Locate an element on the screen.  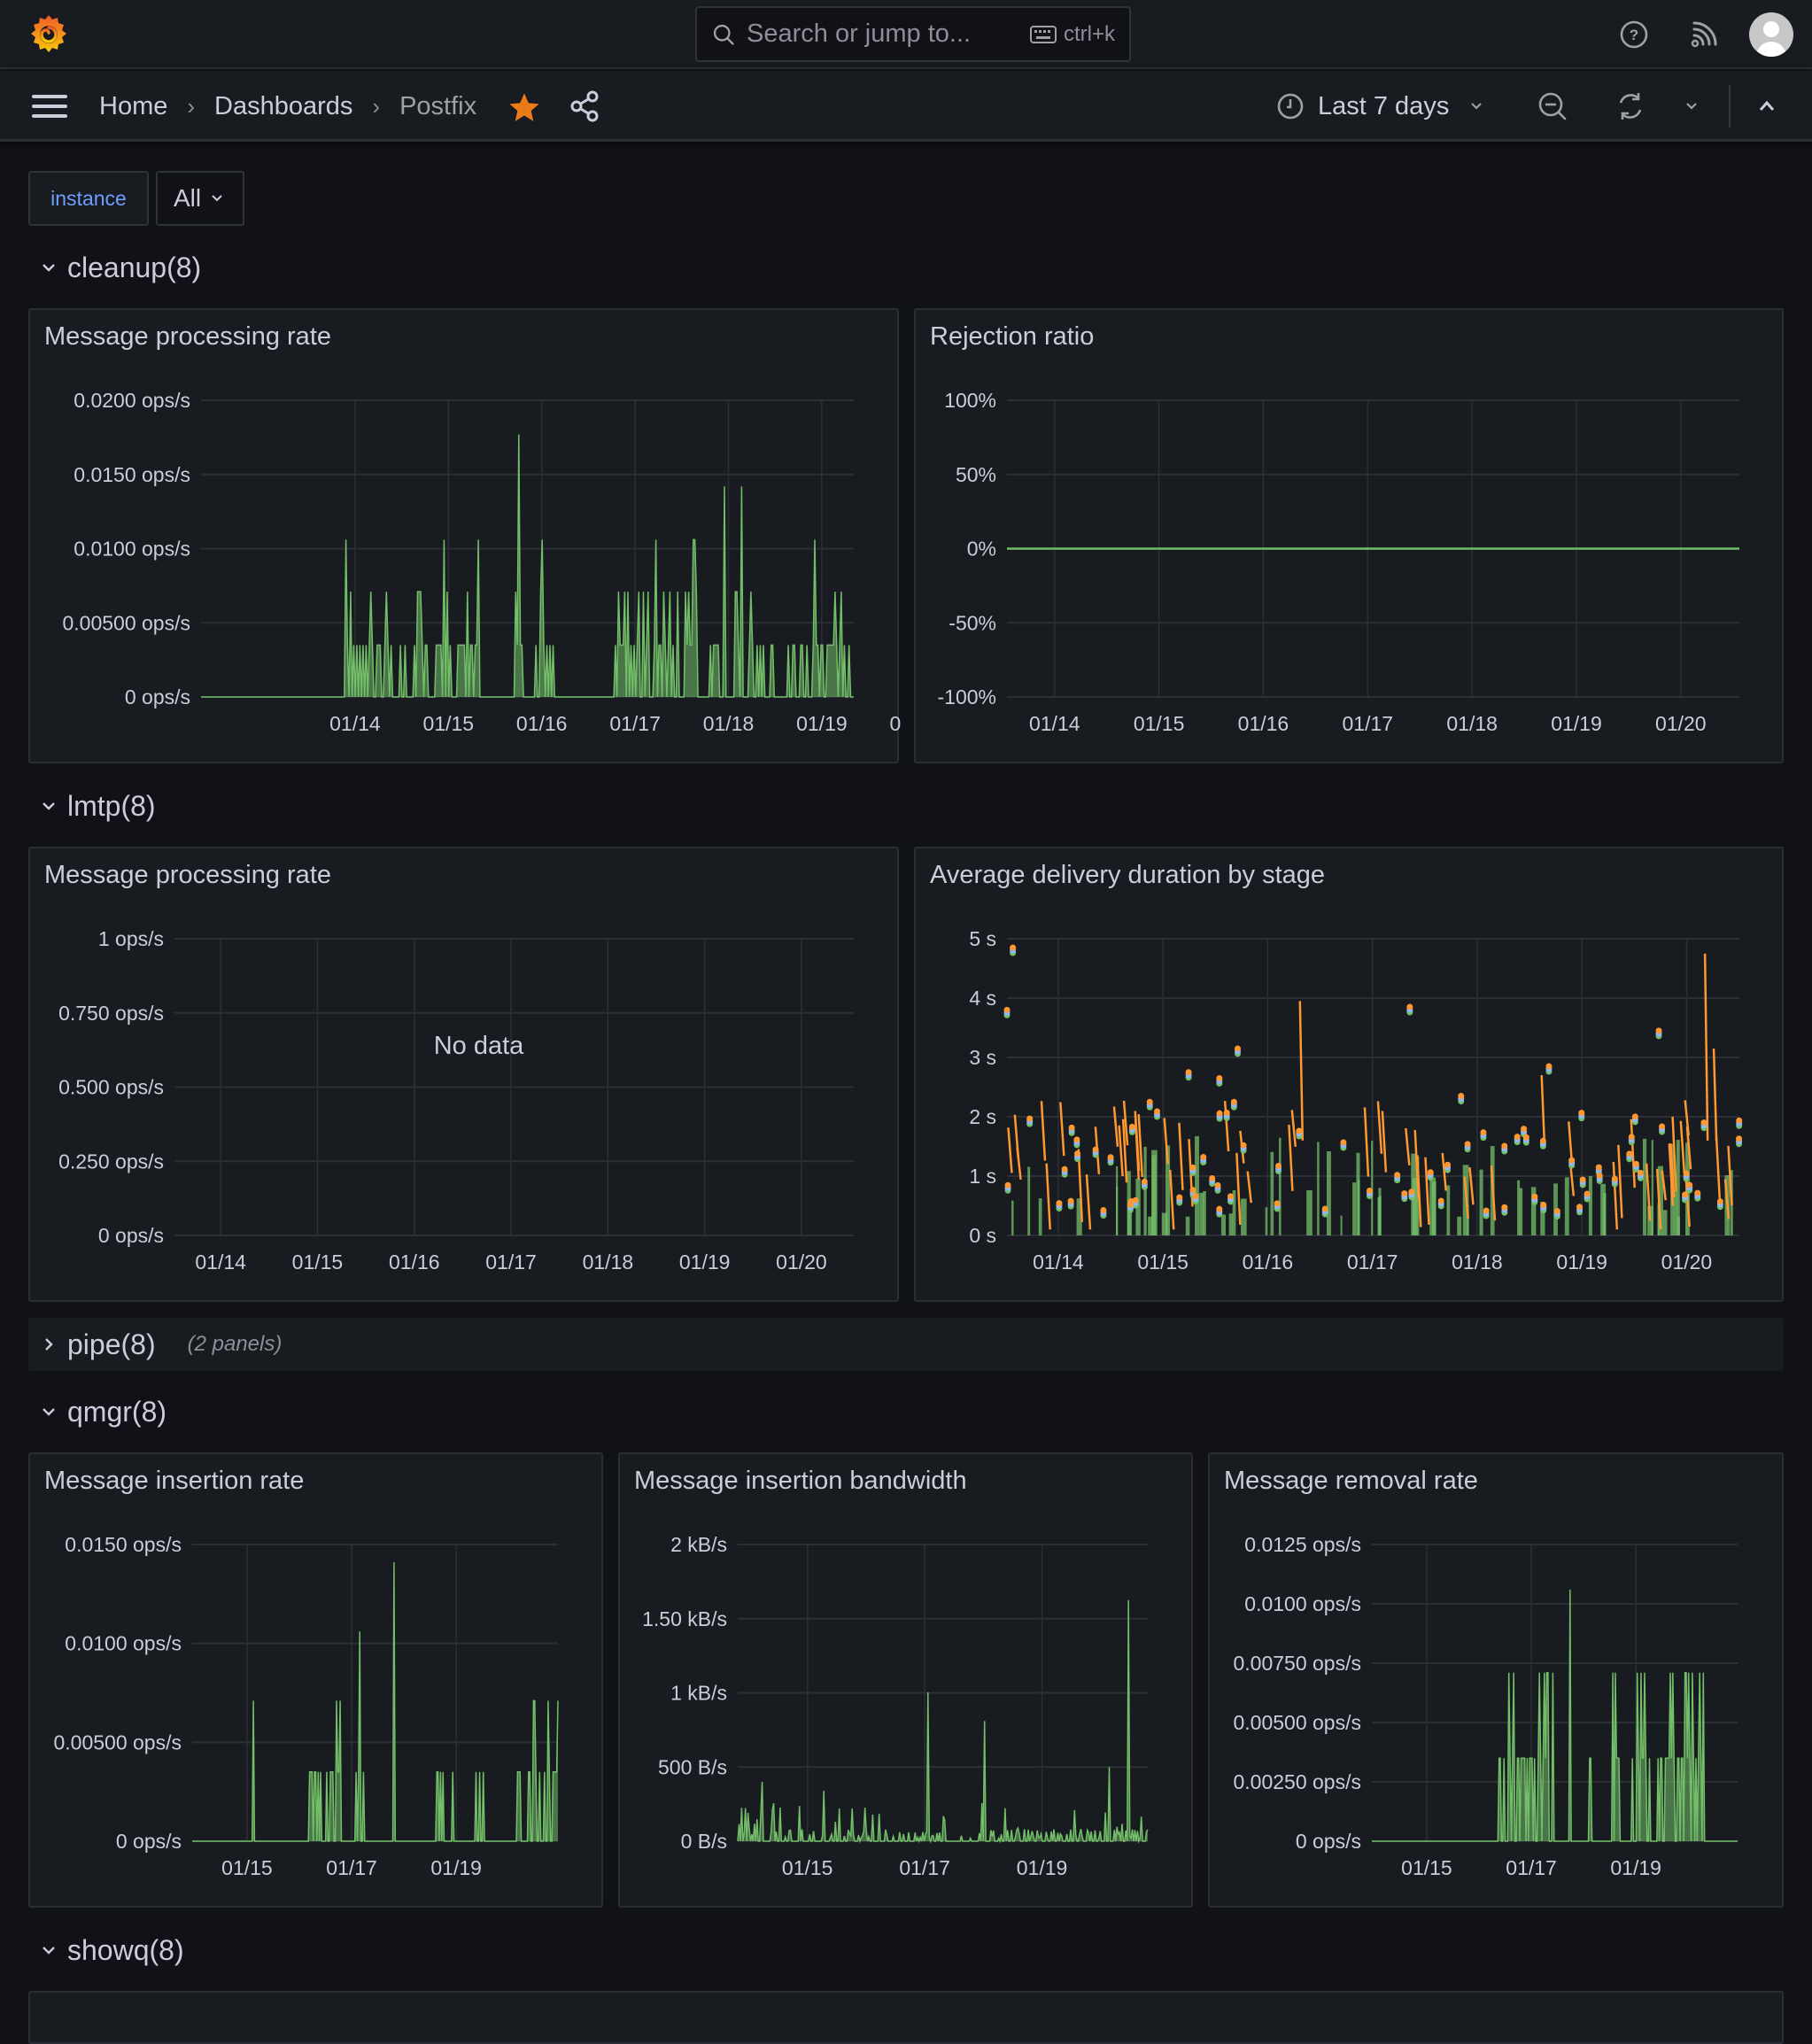
series-area is located at coordinates (943, 1720).